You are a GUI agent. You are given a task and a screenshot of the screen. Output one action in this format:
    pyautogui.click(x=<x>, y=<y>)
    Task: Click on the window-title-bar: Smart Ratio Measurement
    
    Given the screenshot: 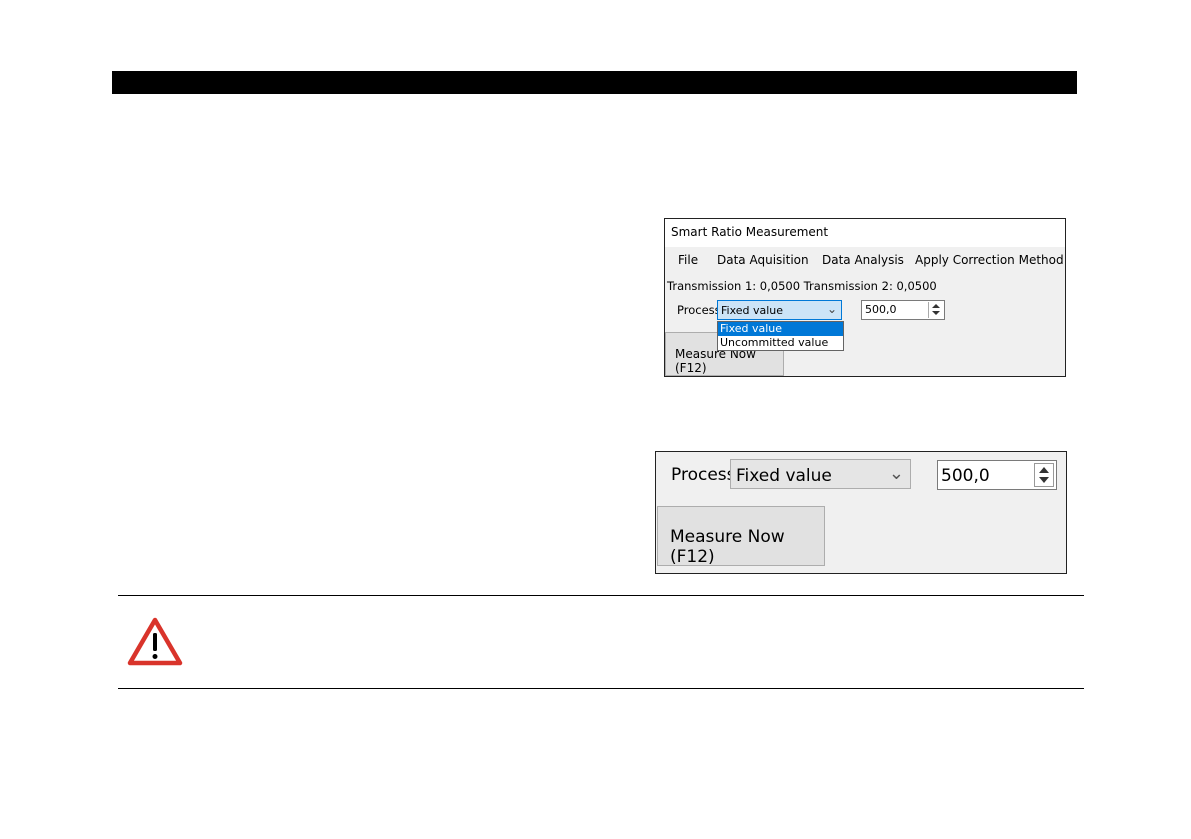 What is the action you would take?
    pyautogui.click(x=865, y=233)
    